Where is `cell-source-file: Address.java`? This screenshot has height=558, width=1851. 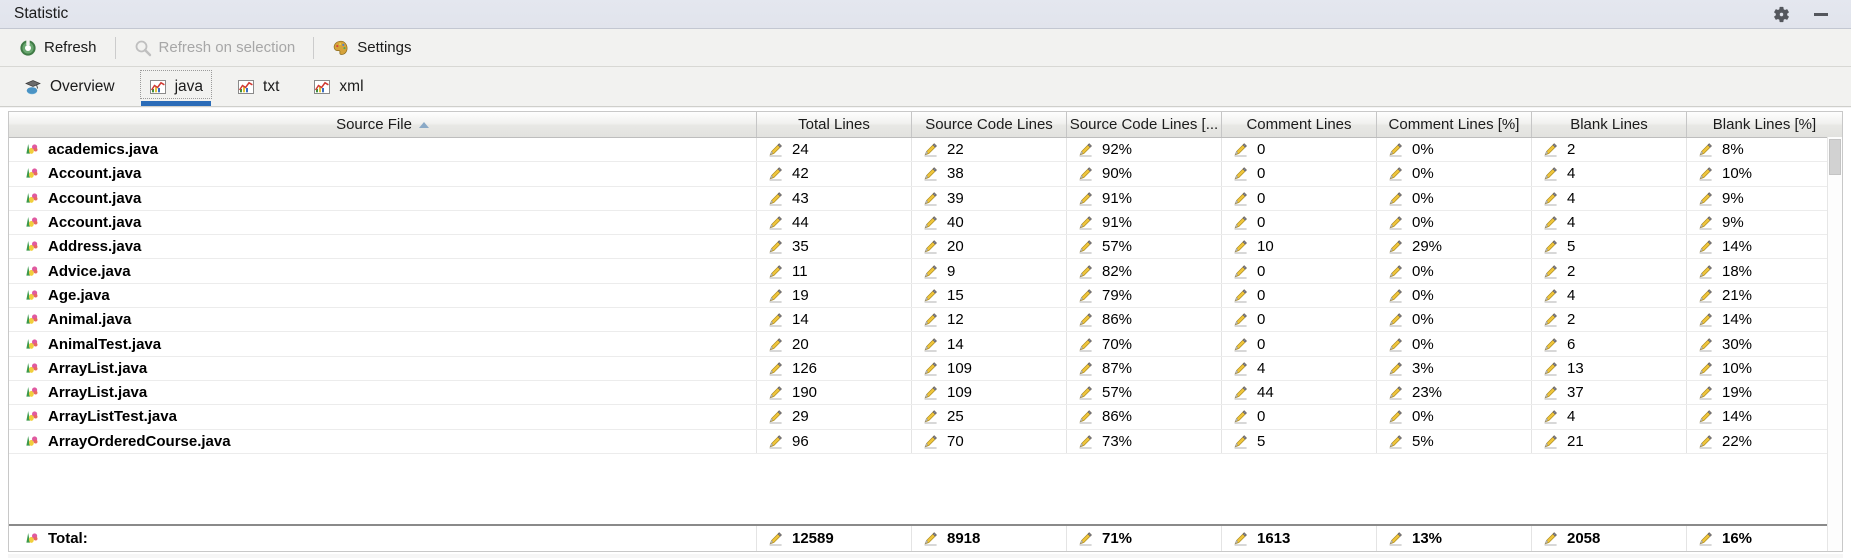
cell-source-file: Address.java is located at coordinates (383, 247).